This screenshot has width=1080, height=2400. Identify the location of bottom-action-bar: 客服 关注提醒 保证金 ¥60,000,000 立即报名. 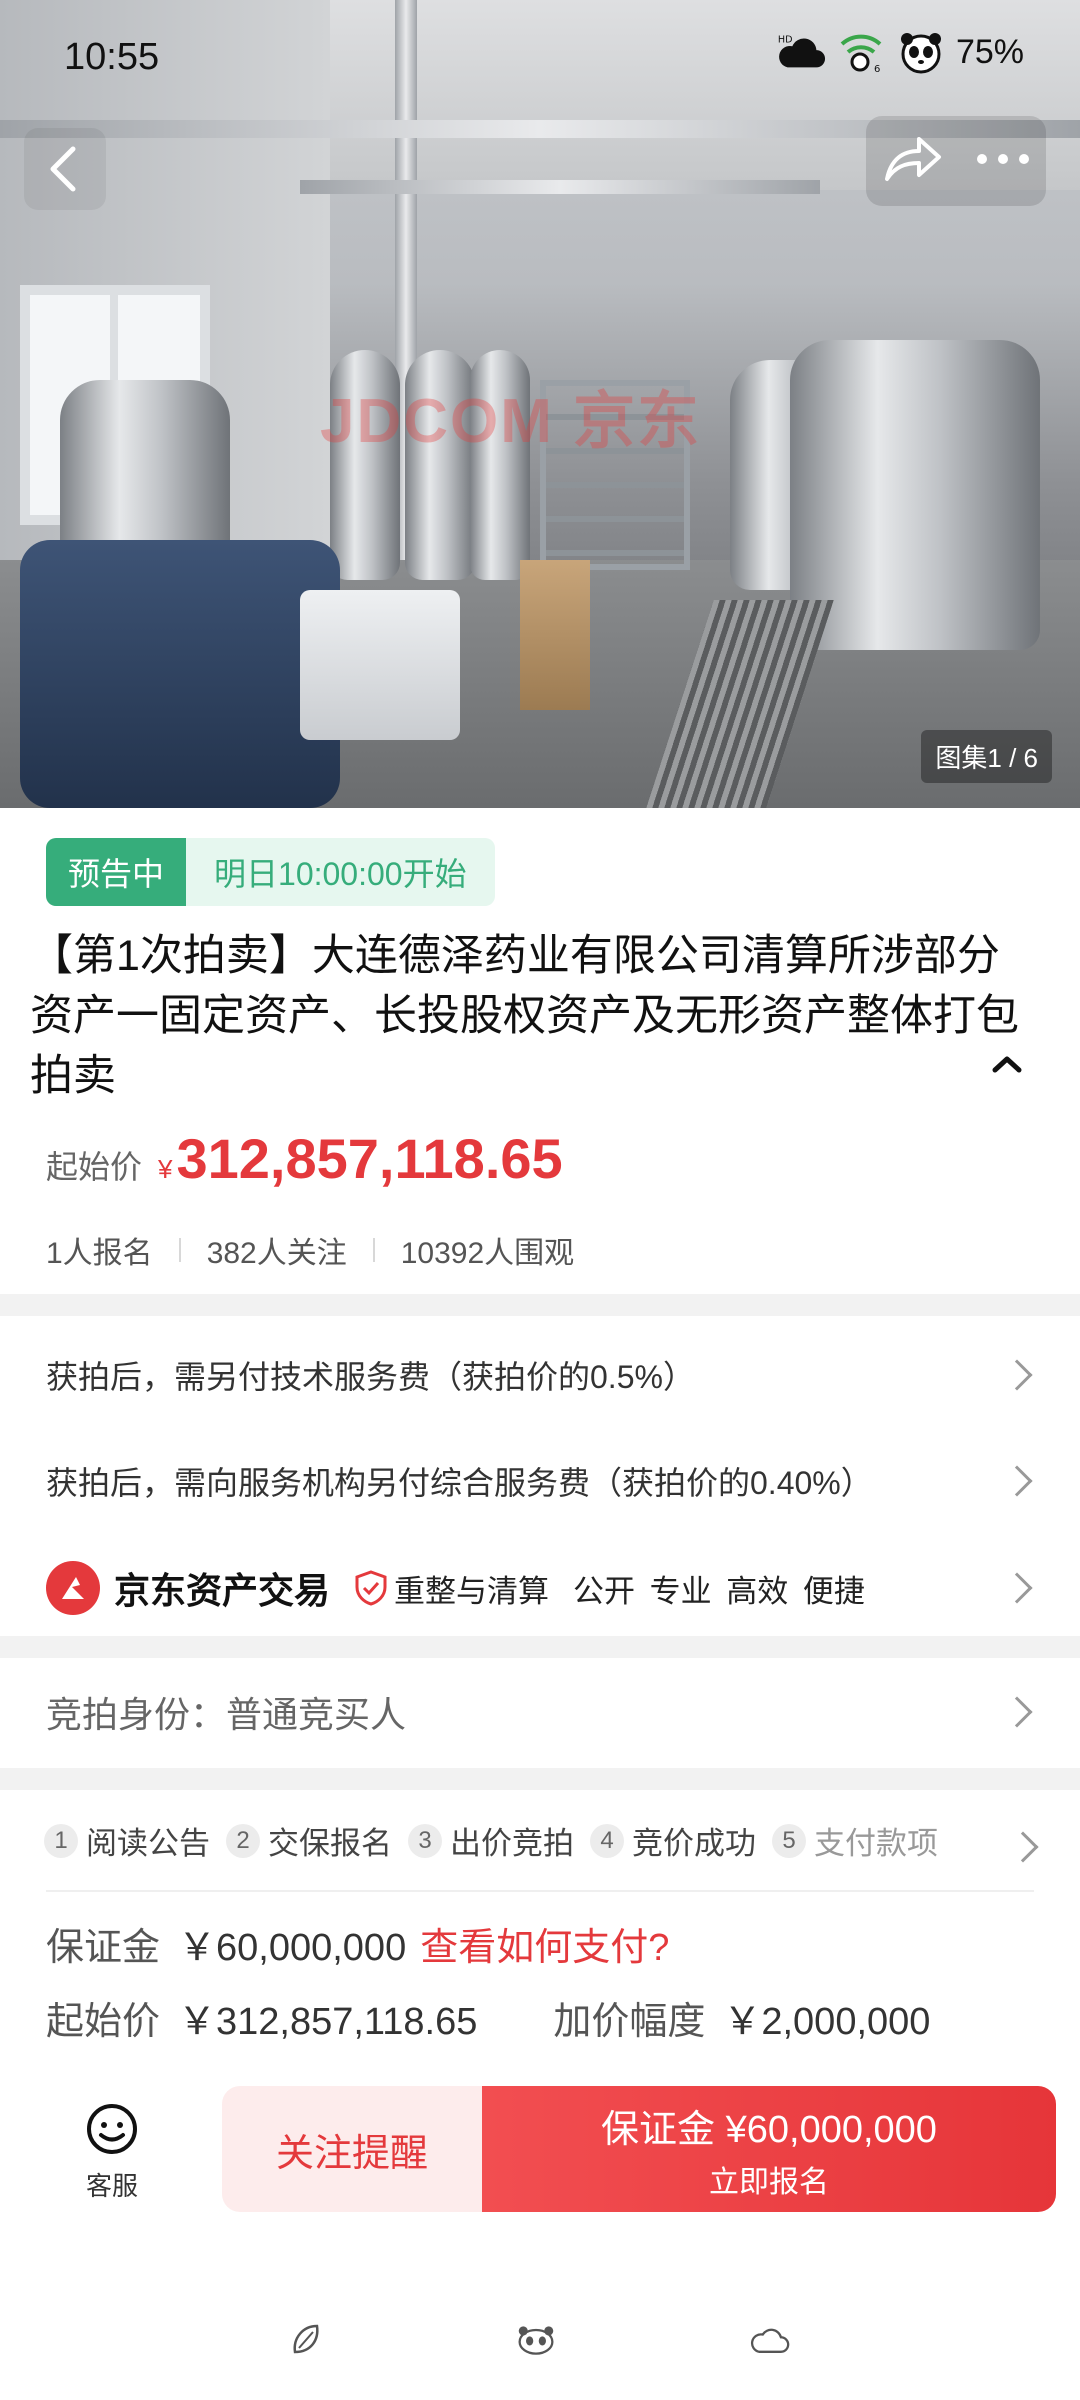
(540, 2145).